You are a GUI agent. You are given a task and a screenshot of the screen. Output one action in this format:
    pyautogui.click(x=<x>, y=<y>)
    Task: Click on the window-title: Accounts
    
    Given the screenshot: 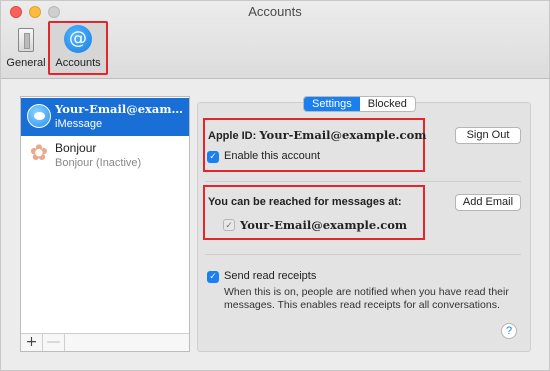 What is the action you would take?
    pyautogui.click(x=275, y=11)
    